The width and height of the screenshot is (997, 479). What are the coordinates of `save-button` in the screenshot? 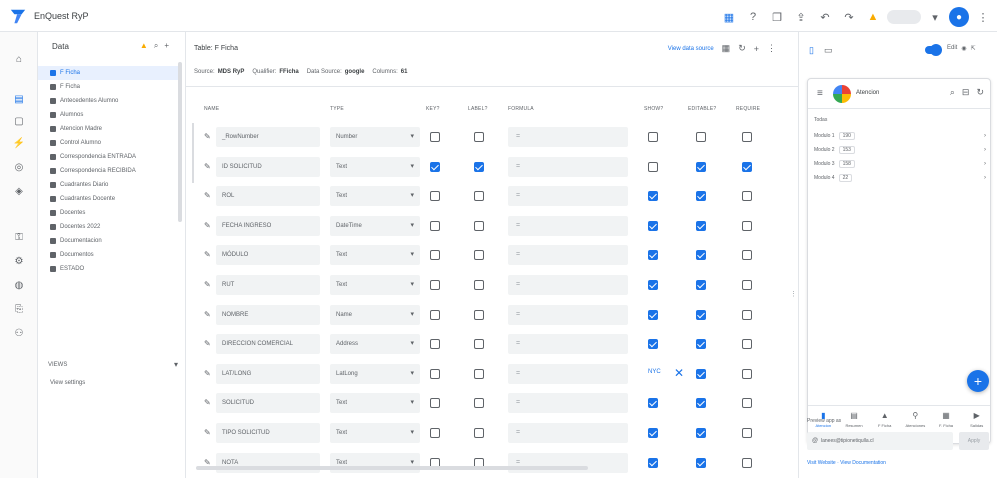 It's located at (904, 17).